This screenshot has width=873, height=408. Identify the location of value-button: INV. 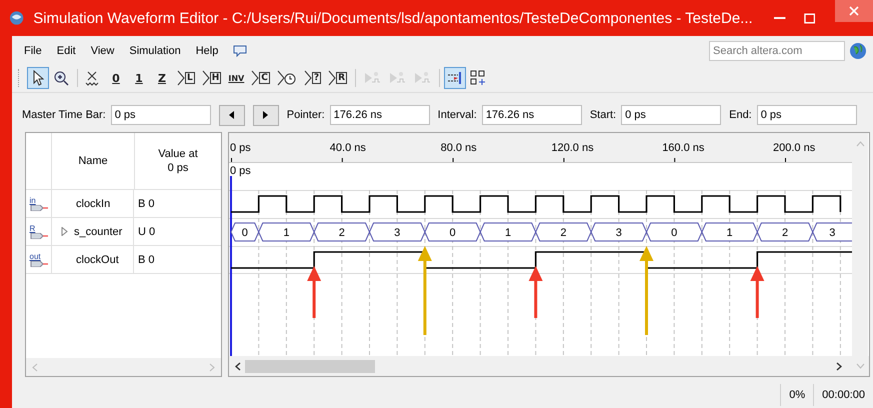
(236, 78).